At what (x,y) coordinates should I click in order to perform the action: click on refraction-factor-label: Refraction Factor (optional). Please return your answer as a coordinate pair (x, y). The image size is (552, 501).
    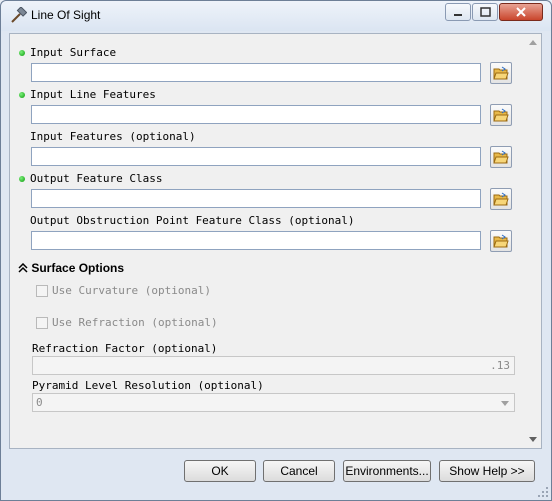
    Looking at the image, I should click on (125, 348).